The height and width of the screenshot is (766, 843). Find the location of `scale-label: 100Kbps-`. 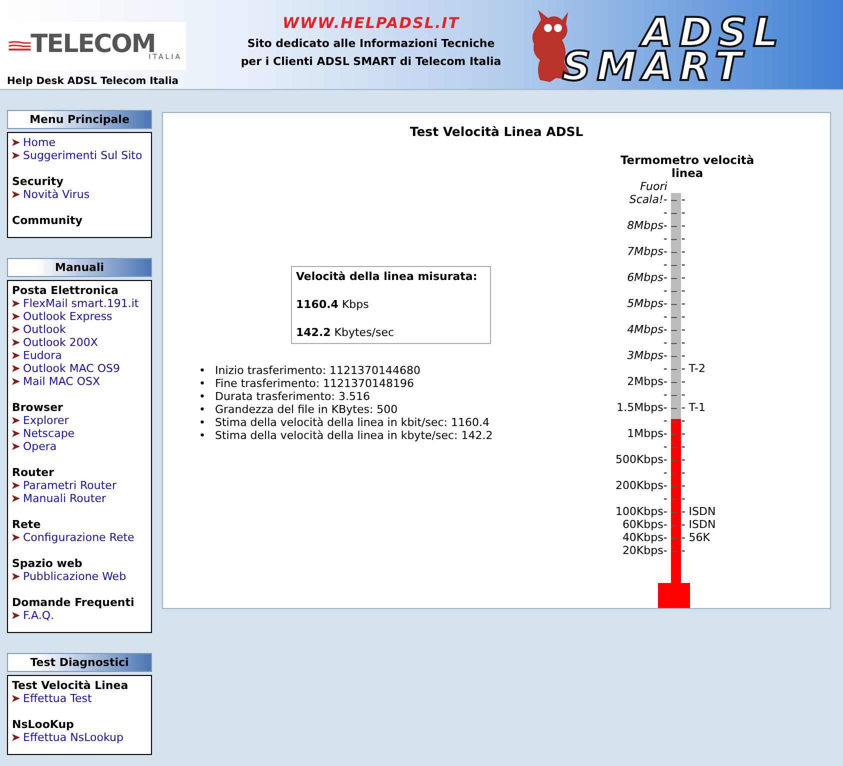

scale-label: 100Kbps- is located at coordinates (641, 511).